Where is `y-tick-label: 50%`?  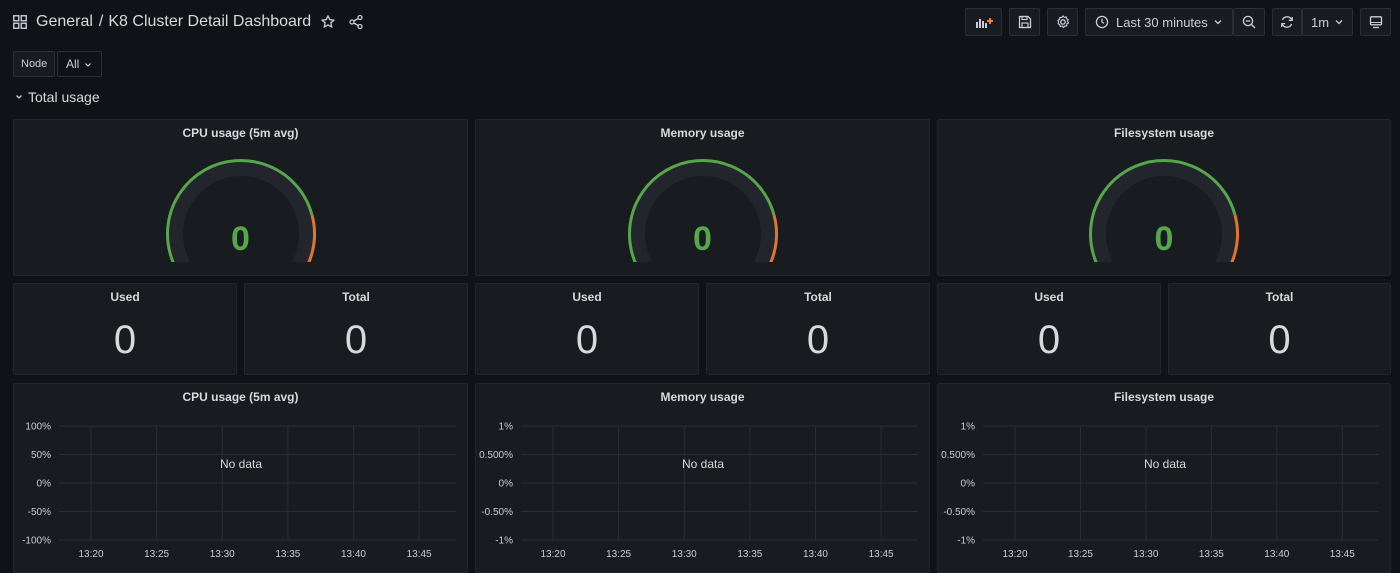
y-tick-label: 50% is located at coordinates (41, 455).